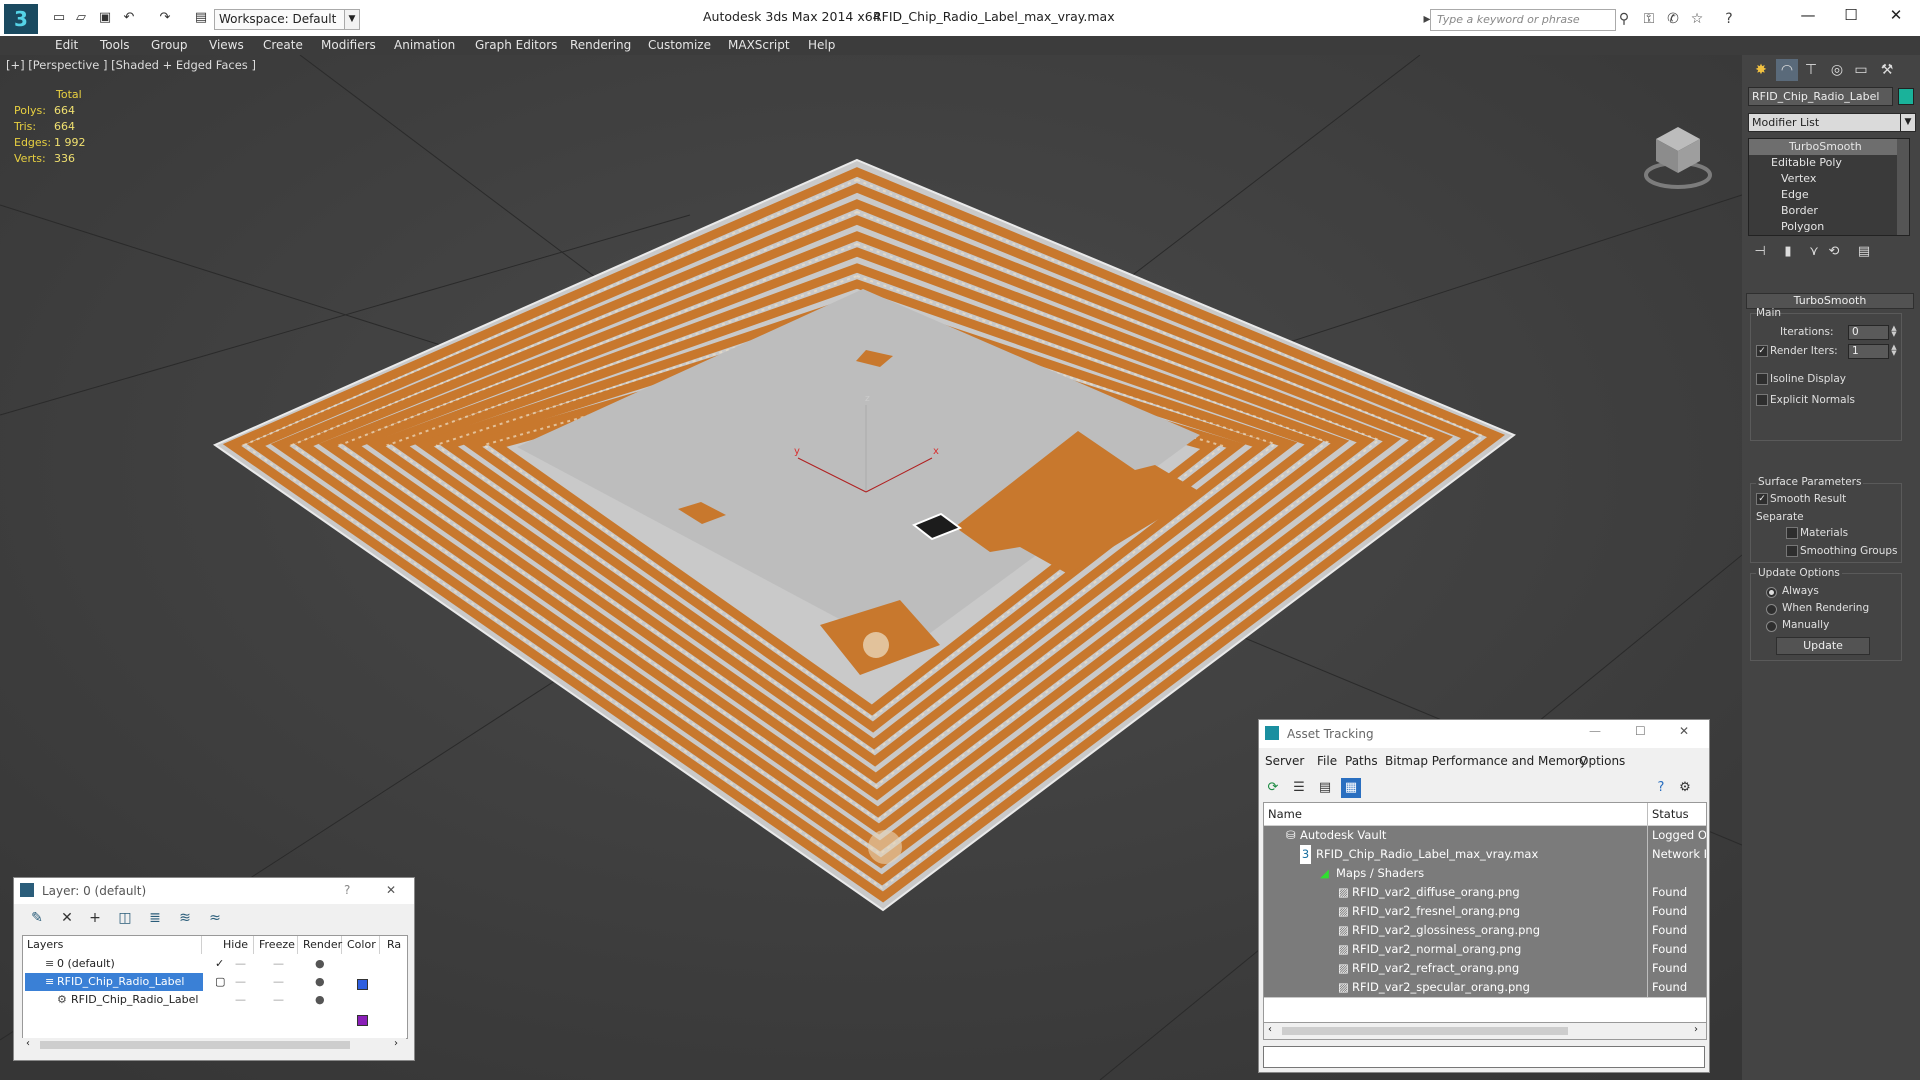 The width and height of the screenshot is (1920, 1080). Describe the element at coordinates (114, 945) in the screenshot. I see `column-header-layers: Layers` at that location.